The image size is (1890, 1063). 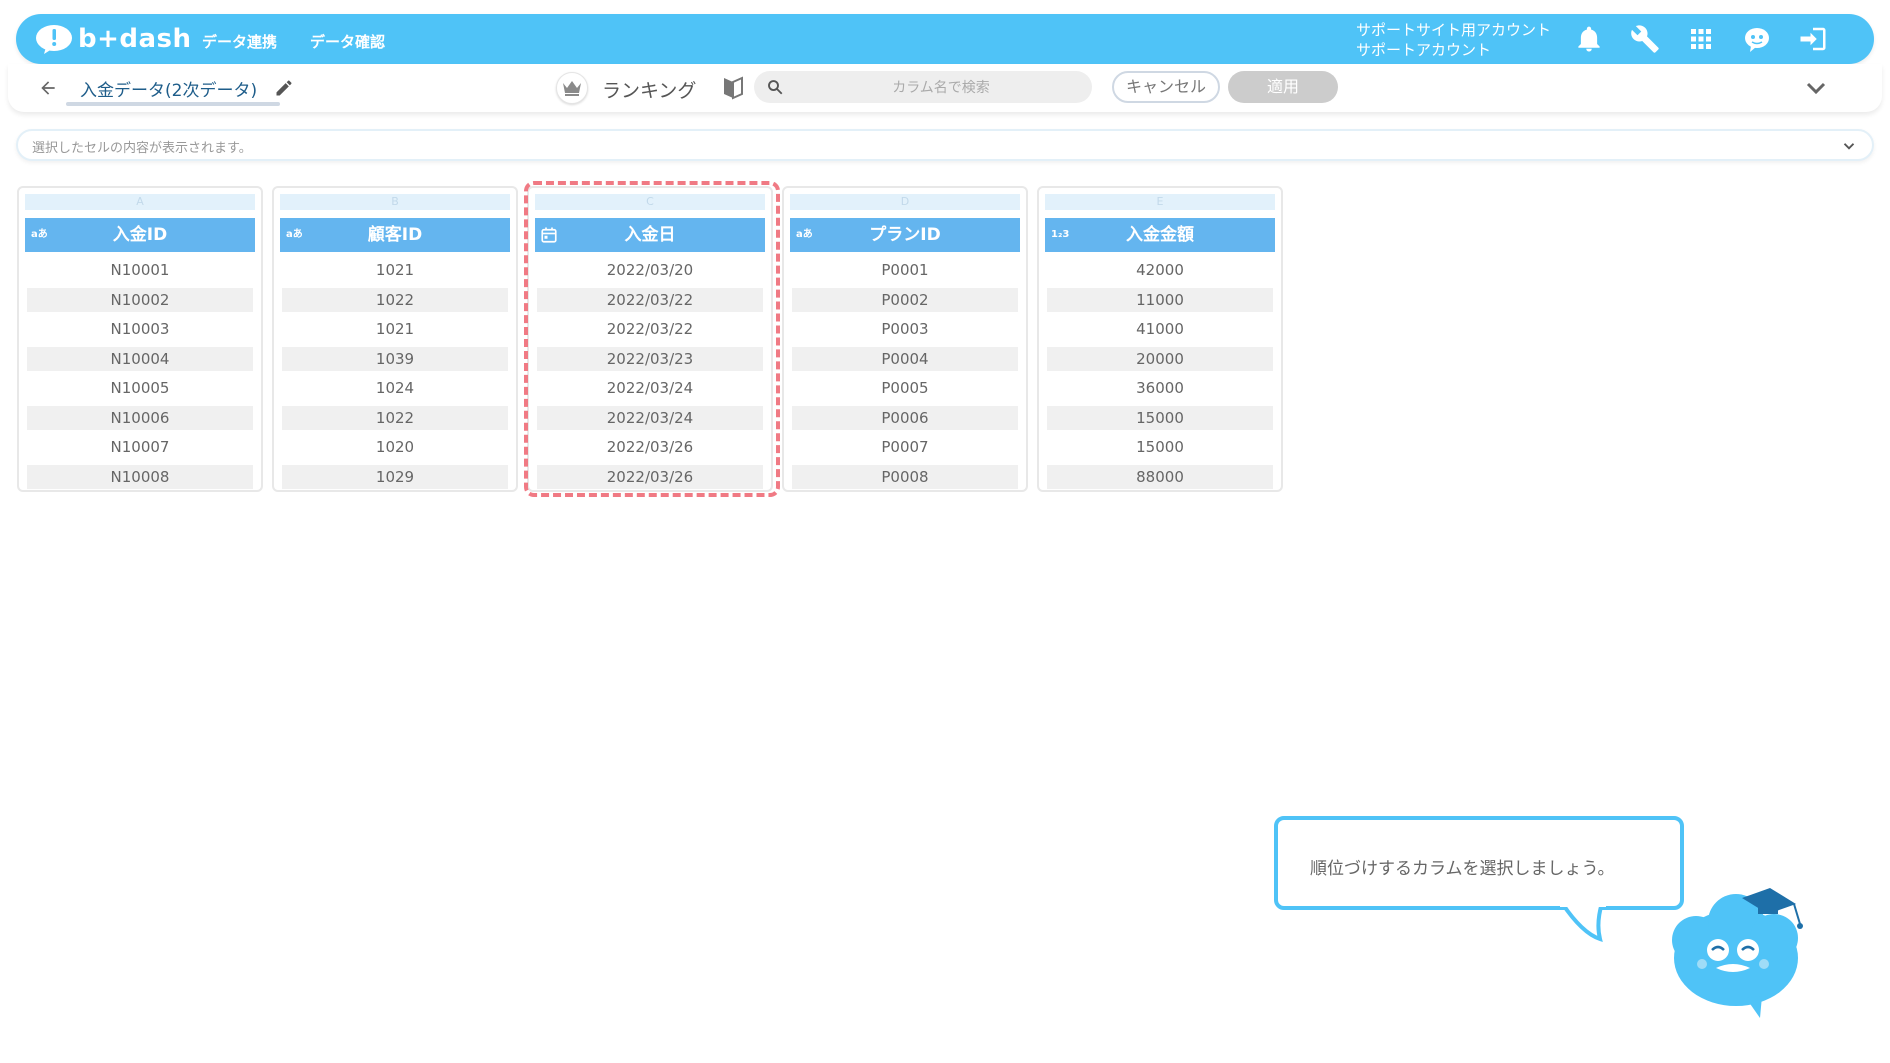 What do you see at coordinates (905, 388) in the screenshot?
I see `cell: P0005` at bounding box center [905, 388].